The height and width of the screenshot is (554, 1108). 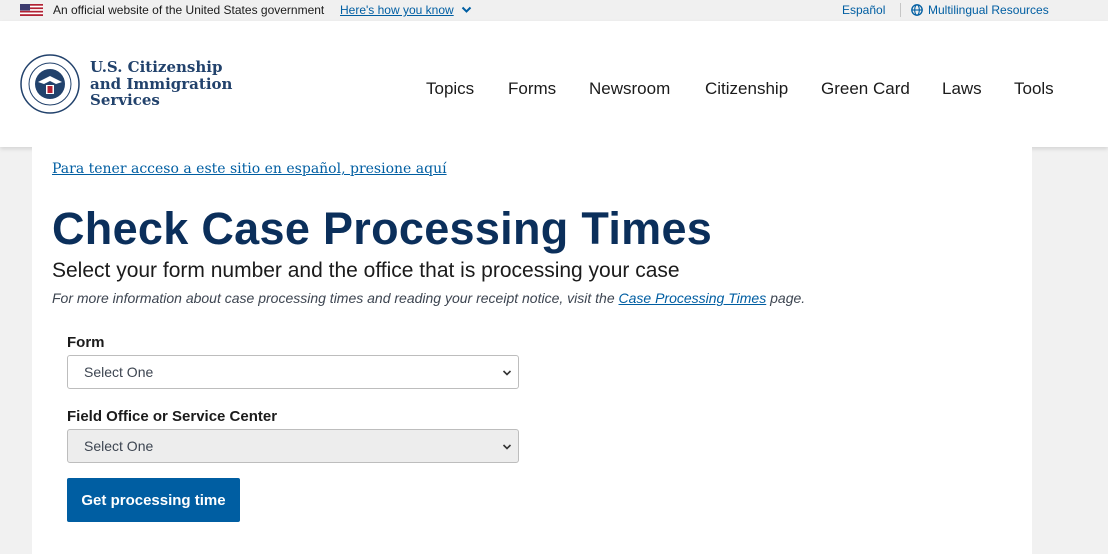 I want to click on dhs-seal-icon, so click(x=50, y=84).